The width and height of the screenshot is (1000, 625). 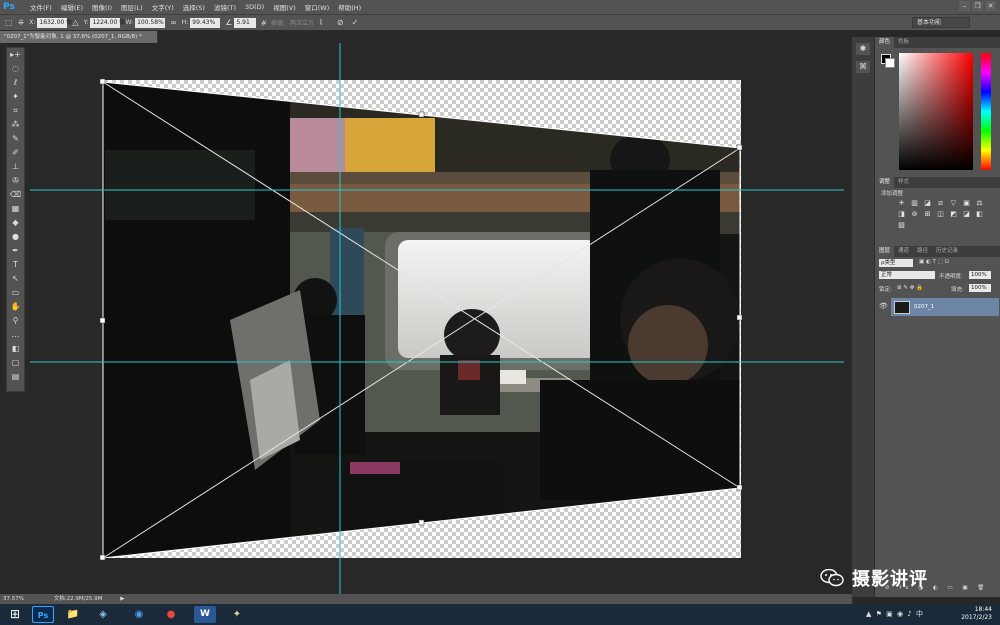 I want to click on vibrance-icon: ▽, so click(x=953, y=203).